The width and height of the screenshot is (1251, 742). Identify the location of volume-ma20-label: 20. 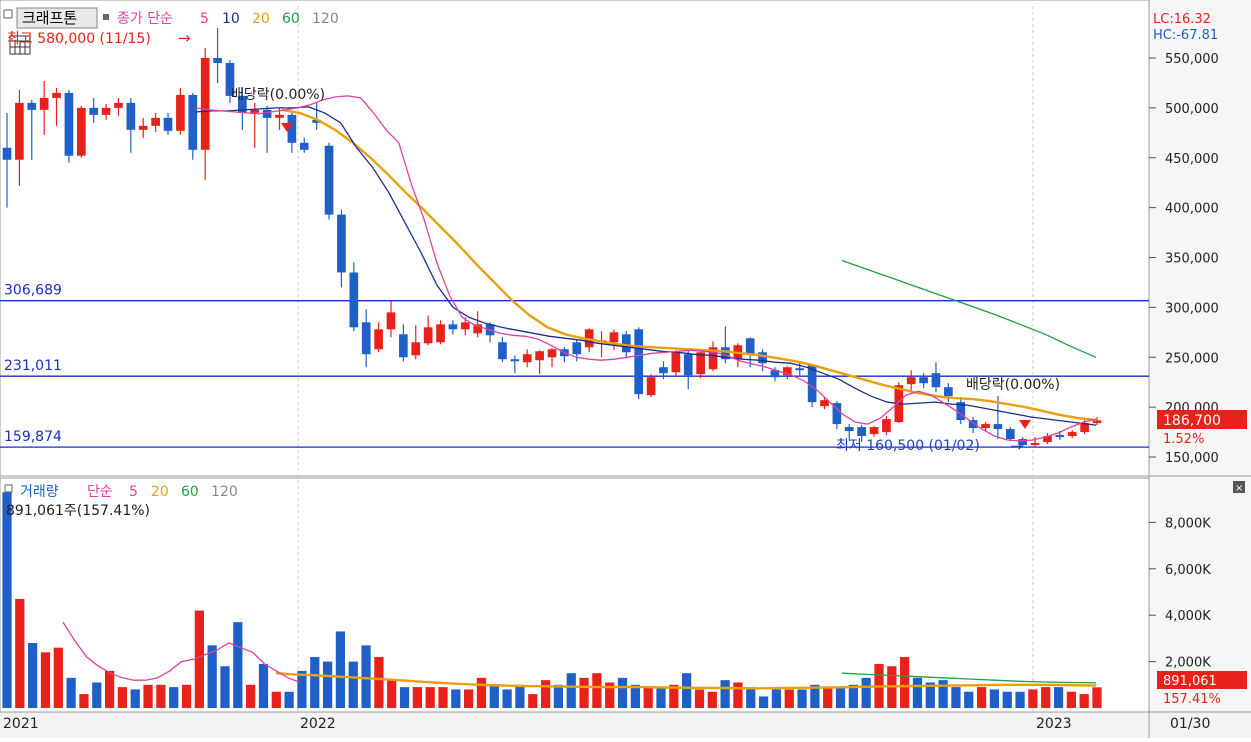
(160, 492).